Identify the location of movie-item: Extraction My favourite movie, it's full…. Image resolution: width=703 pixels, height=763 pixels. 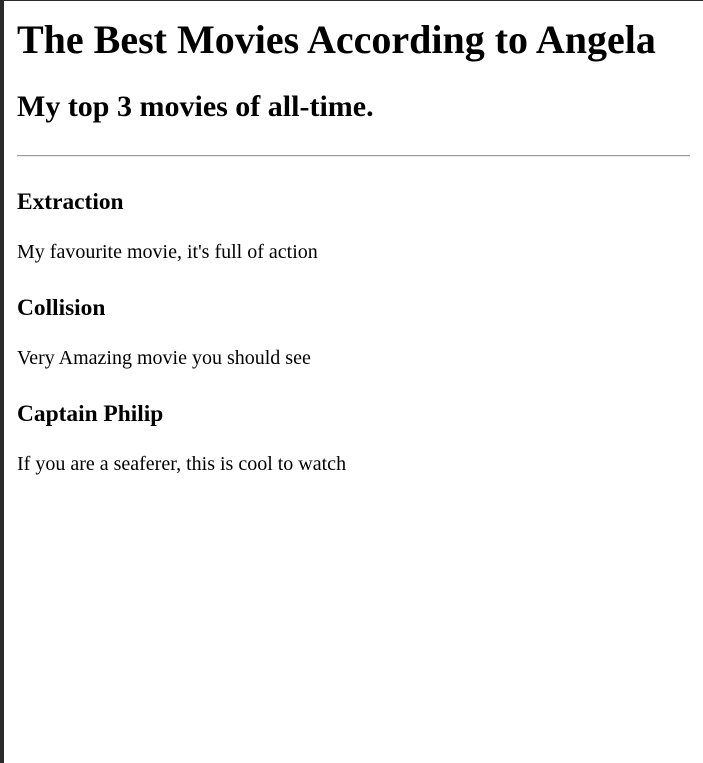
(353, 226).